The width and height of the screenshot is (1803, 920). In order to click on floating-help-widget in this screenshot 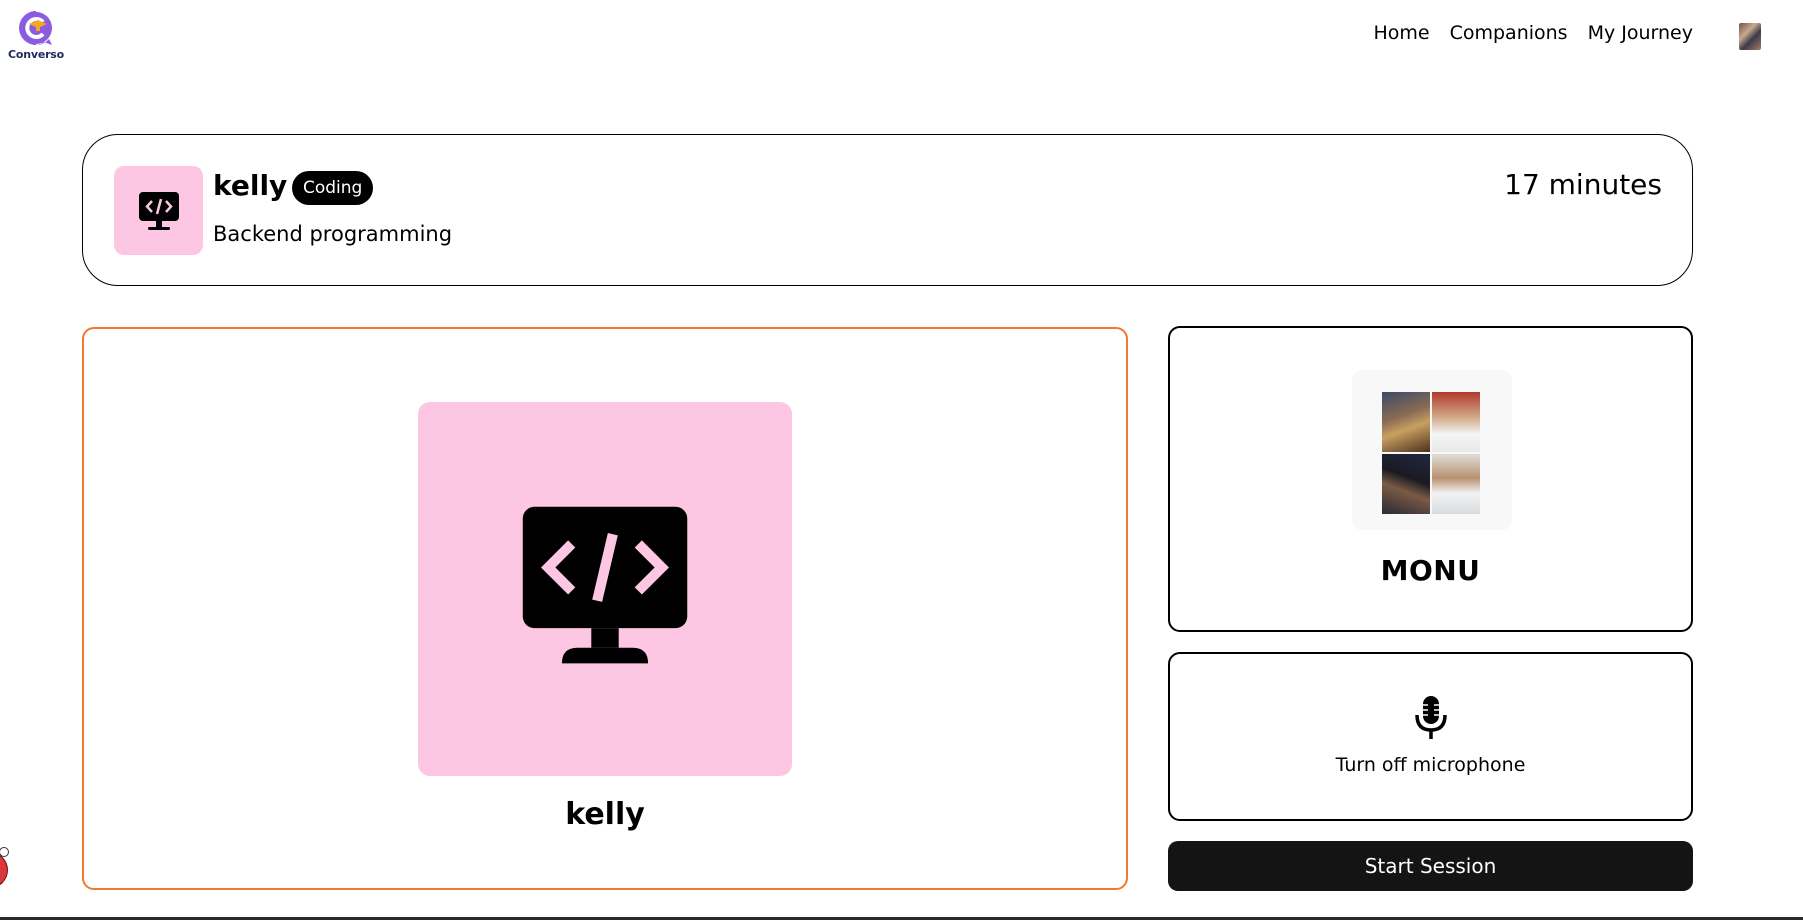, I will do `click(4, 867)`.